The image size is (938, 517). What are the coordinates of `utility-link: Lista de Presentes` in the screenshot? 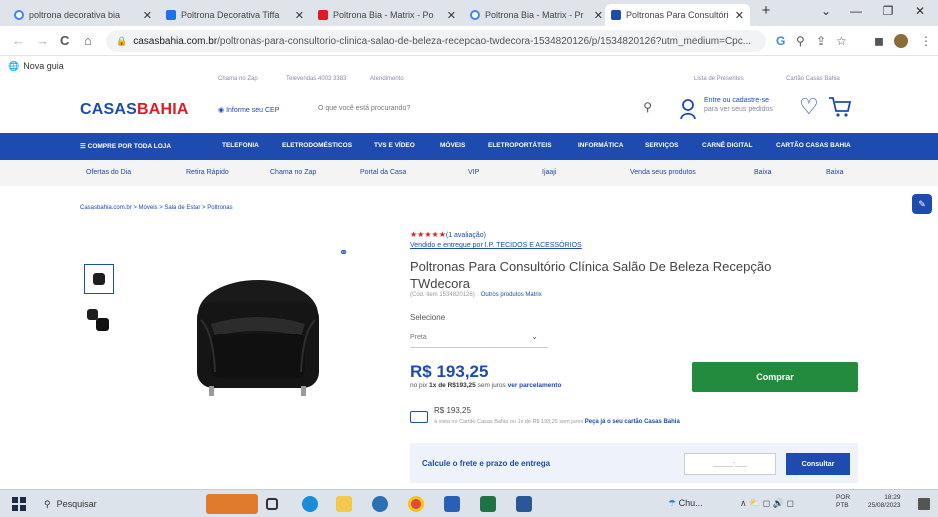 It's located at (719, 79).